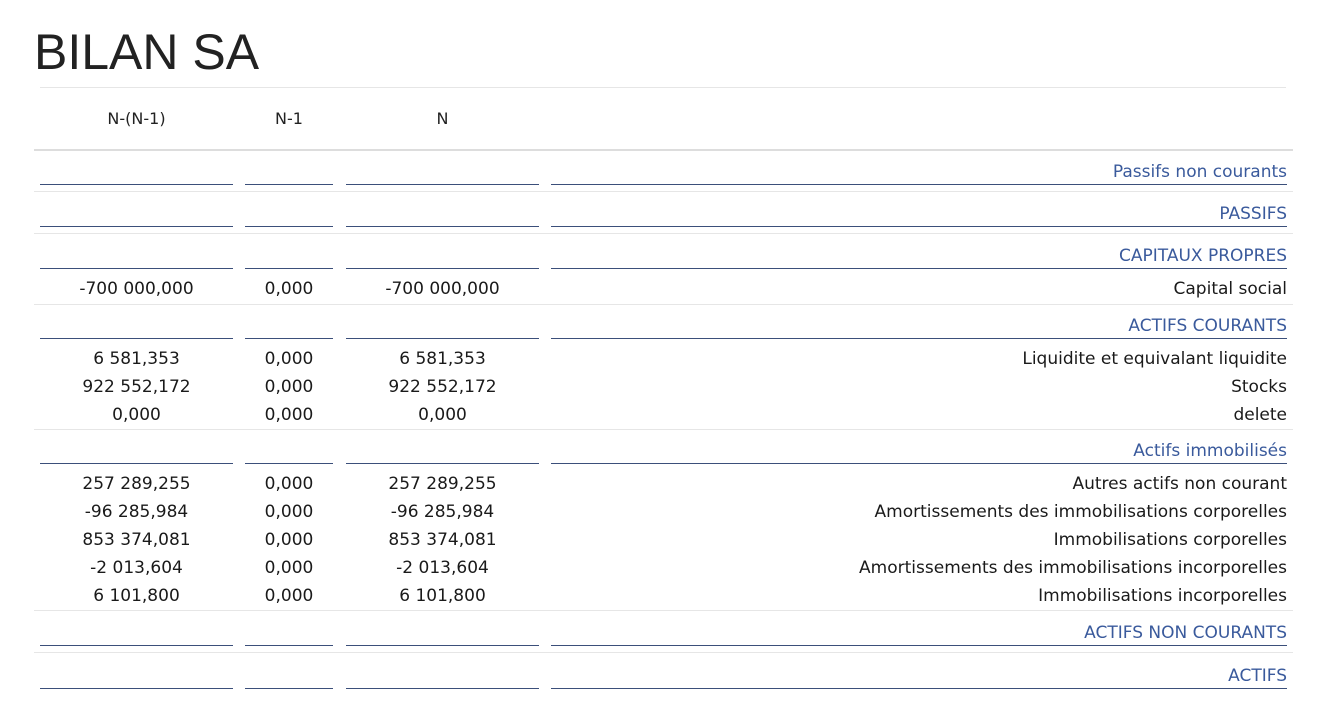  What do you see at coordinates (136, 540) in the screenshot?
I see `value-variation: 853 374,081` at bounding box center [136, 540].